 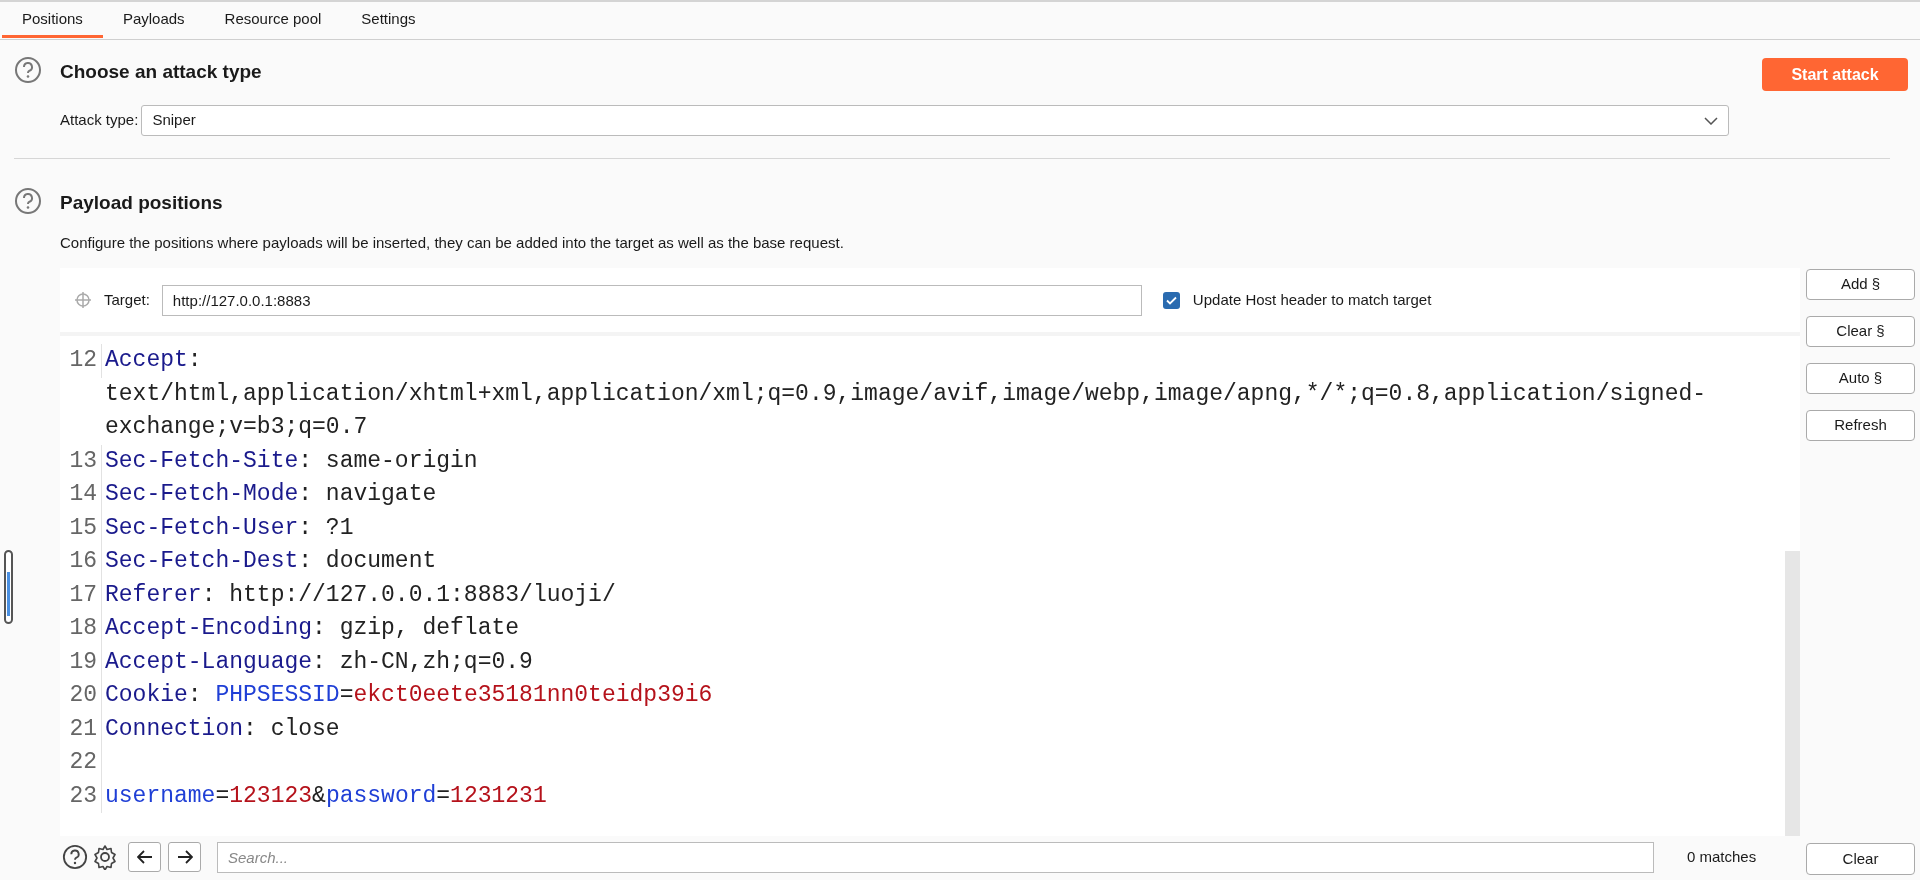 I want to click on tab: Positions, so click(x=52, y=21).